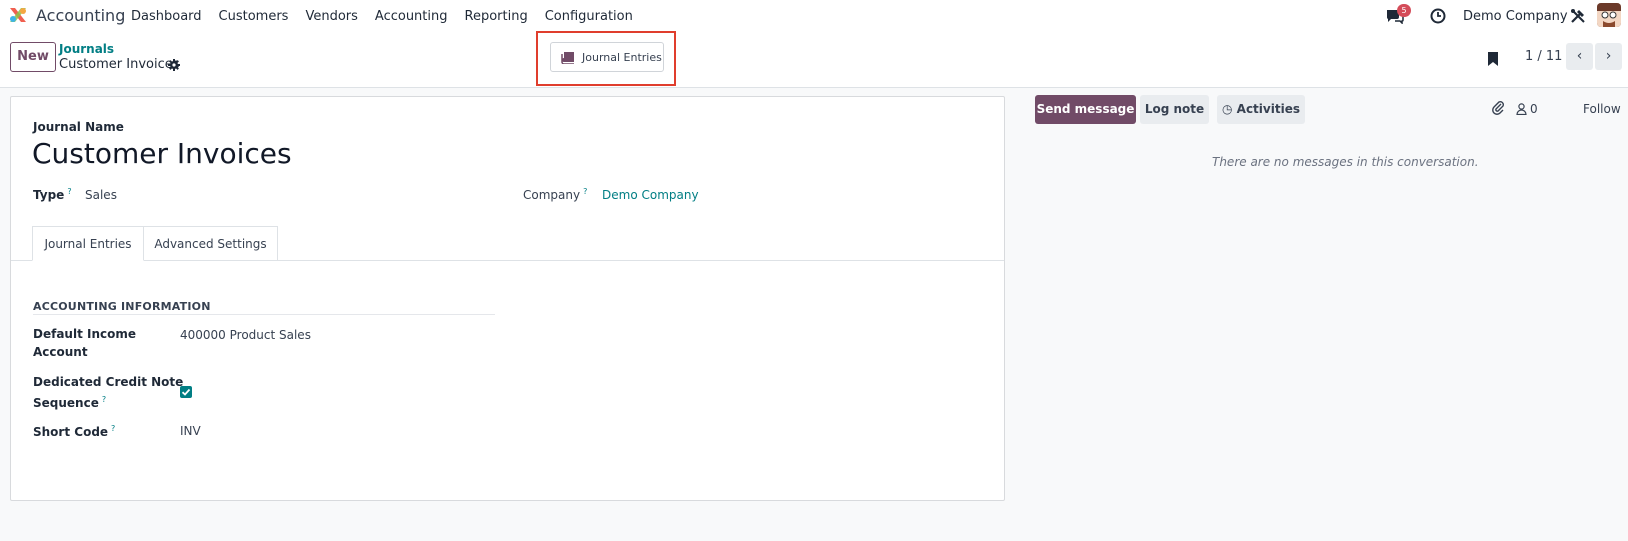 The width and height of the screenshot is (1628, 541). What do you see at coordinates (254, 16) in the screenshot?
I see `menu-customers: Customers` at bounding box center [254, 16].